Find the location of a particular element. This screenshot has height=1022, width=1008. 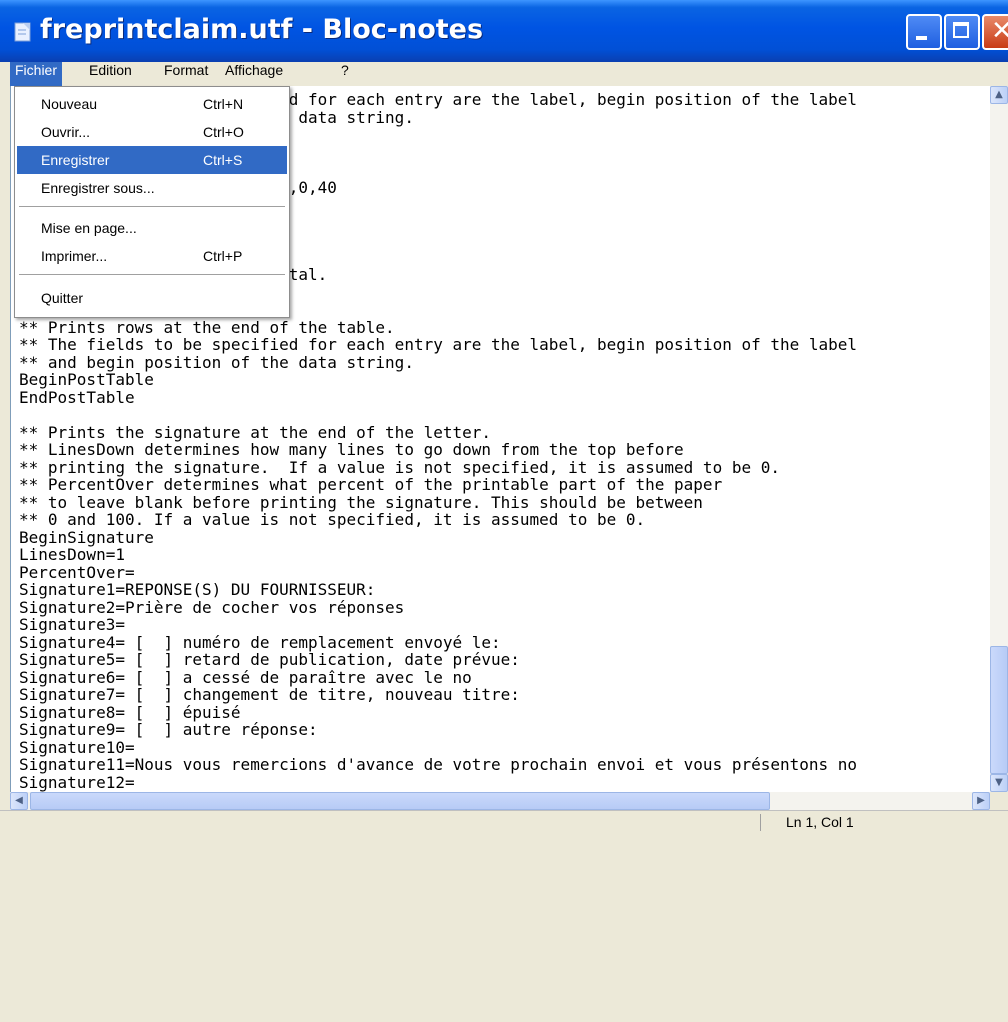

menu-item-enregistrer: Enregistrer Ctrl+S is located at coordinates (152, 160).